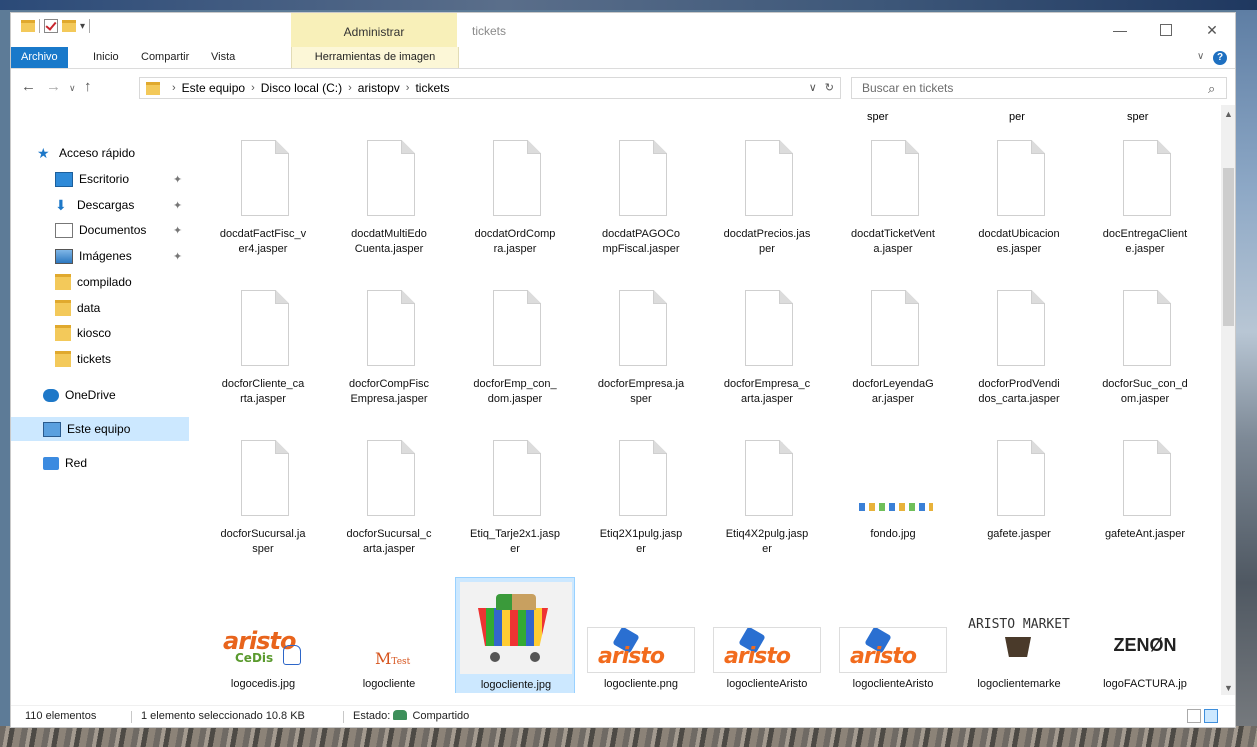 The width and height of the screenshot is (1257, 747). Describe the element at coordinates (53, 86) in the screenshot. I see `forward-button: →` at that location.